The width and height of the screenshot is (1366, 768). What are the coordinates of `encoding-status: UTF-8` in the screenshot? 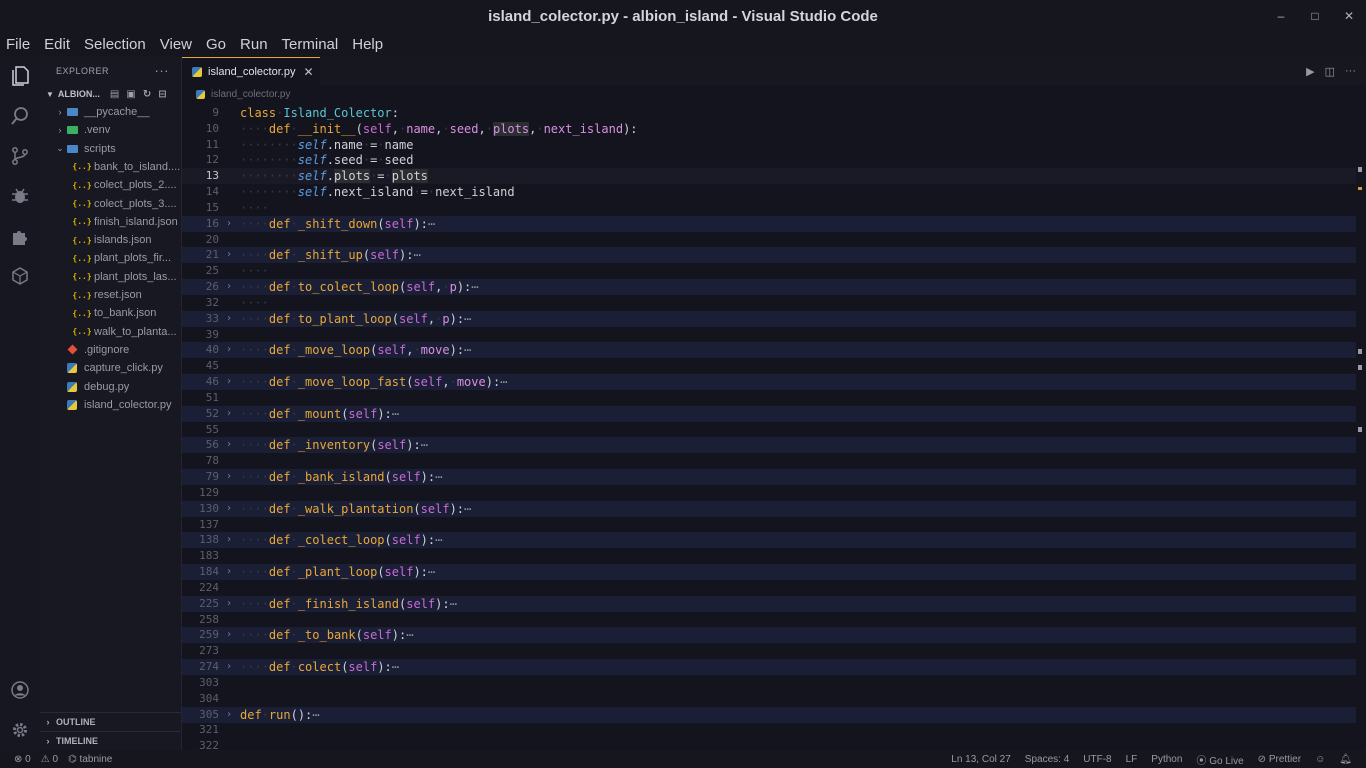 It's located at (1097, 759).